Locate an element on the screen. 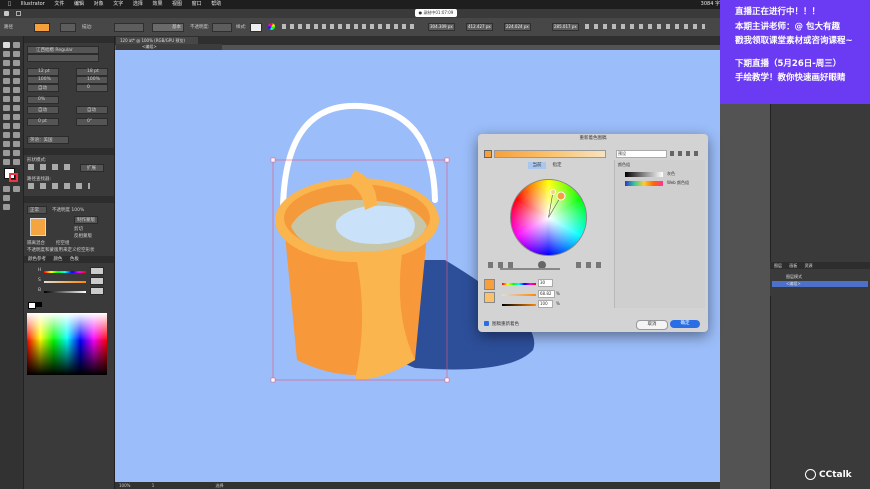  zoom-tool-icon is located at coordinates (16, 162).